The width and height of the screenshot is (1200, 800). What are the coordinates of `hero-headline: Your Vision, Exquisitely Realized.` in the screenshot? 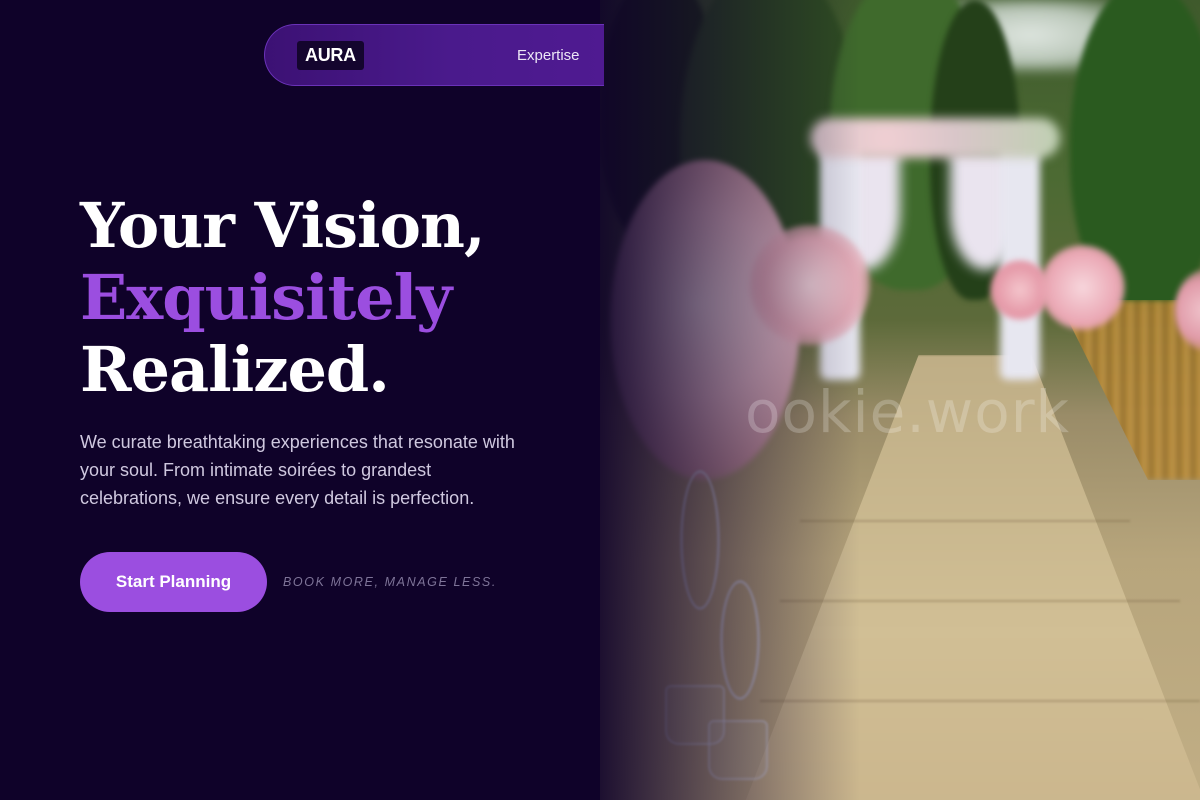 It's located at (283, 297).